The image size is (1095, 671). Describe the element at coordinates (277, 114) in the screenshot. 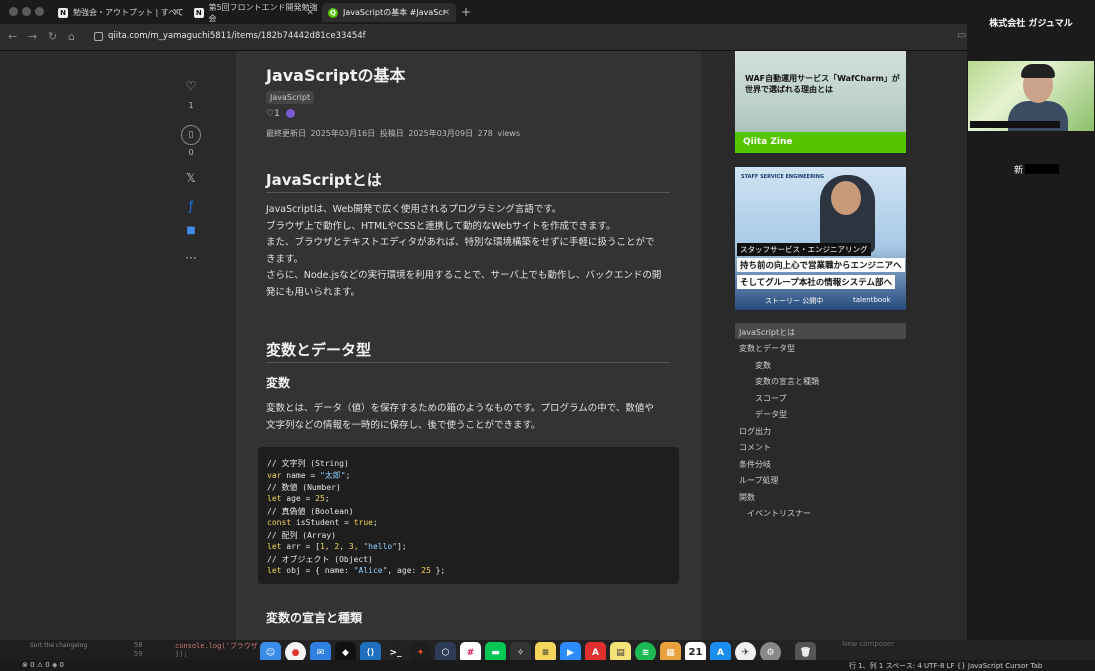

I see `likes-count: 1` at that location.